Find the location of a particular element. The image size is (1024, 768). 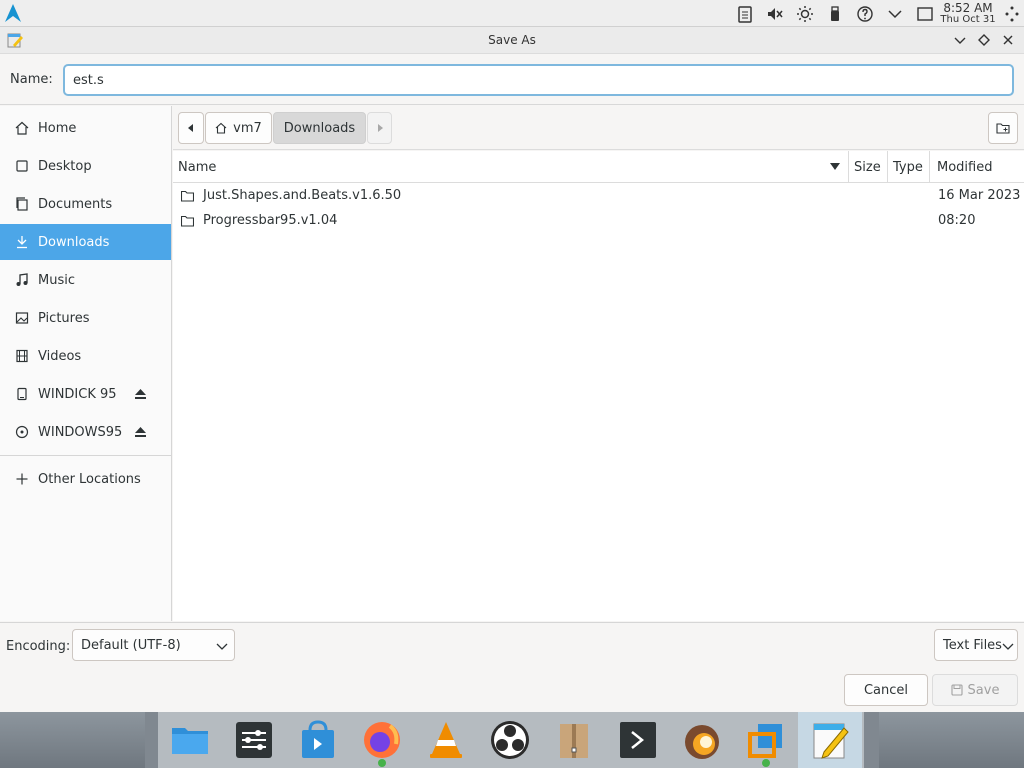

sidebar-item-label: WINDICK 95 is located at coordinates (77, 394).